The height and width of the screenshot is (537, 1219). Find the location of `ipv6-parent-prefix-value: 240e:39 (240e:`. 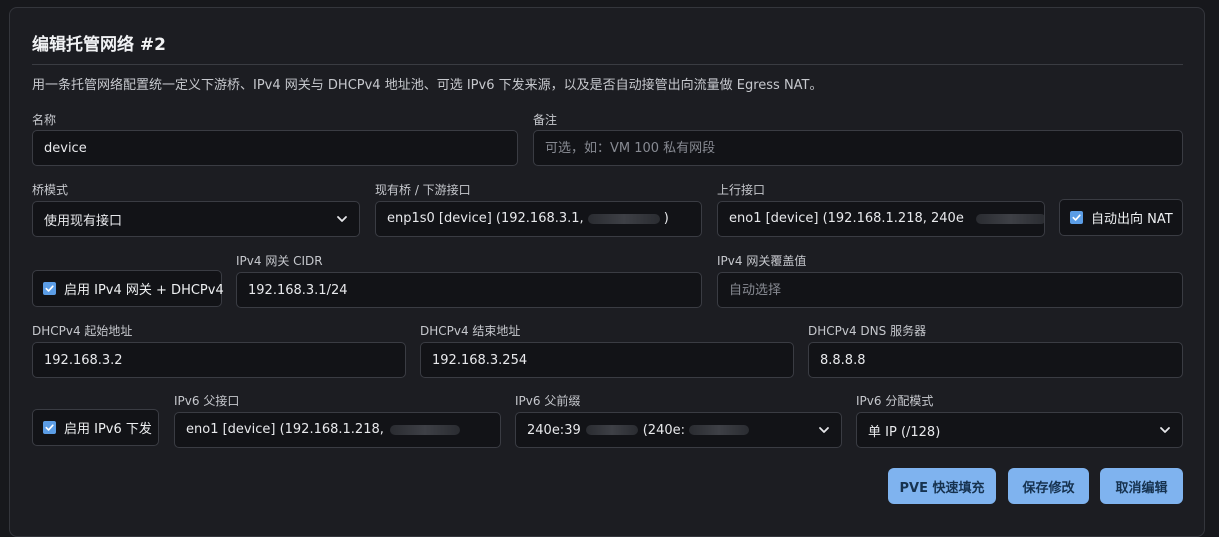

ipv6-parent-prefix-value: 240e:39 (240e: is located at coordinates (638, 430).